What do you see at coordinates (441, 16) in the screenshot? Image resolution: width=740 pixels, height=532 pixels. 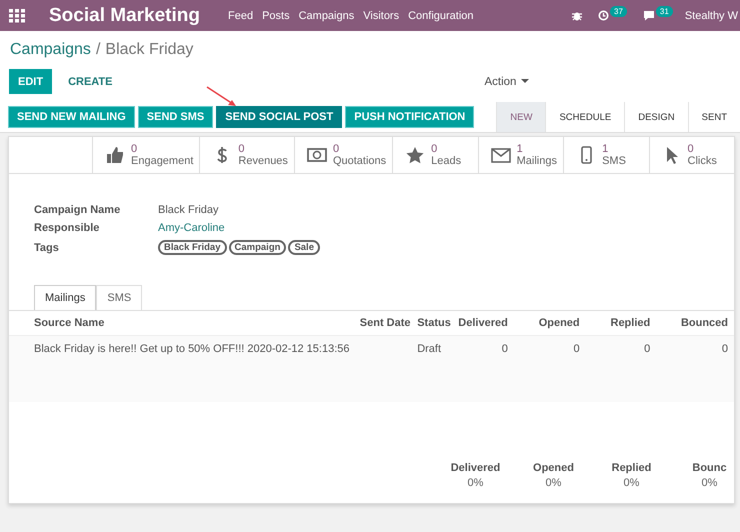 I see `menu-item: Configuration` at bounding box center [441, 16].